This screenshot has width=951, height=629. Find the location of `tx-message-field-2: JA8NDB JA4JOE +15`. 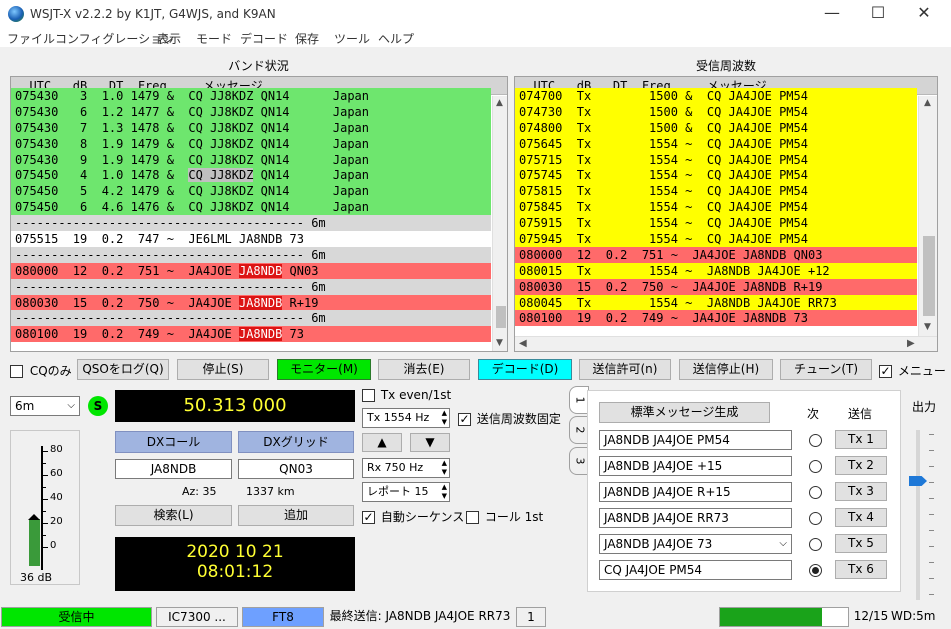

tx-message-field-2: JA8NDB JA4JOE +15 is located at coordinates (695, 466).